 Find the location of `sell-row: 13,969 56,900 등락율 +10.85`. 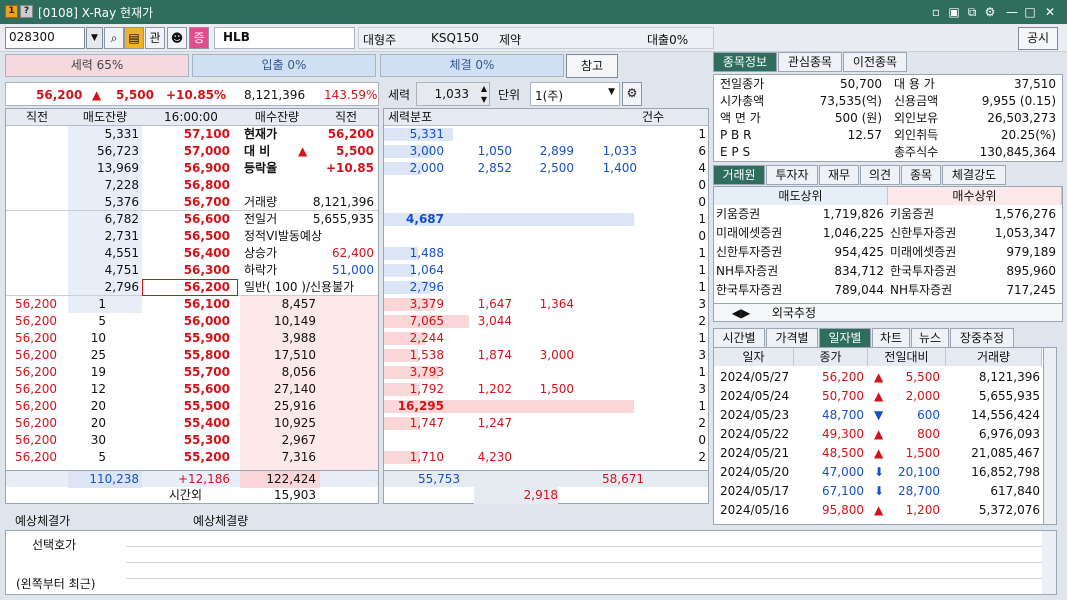

sell-row: 13,969 56,900 등락율 +10.85 is located at coordinates (192, 168).